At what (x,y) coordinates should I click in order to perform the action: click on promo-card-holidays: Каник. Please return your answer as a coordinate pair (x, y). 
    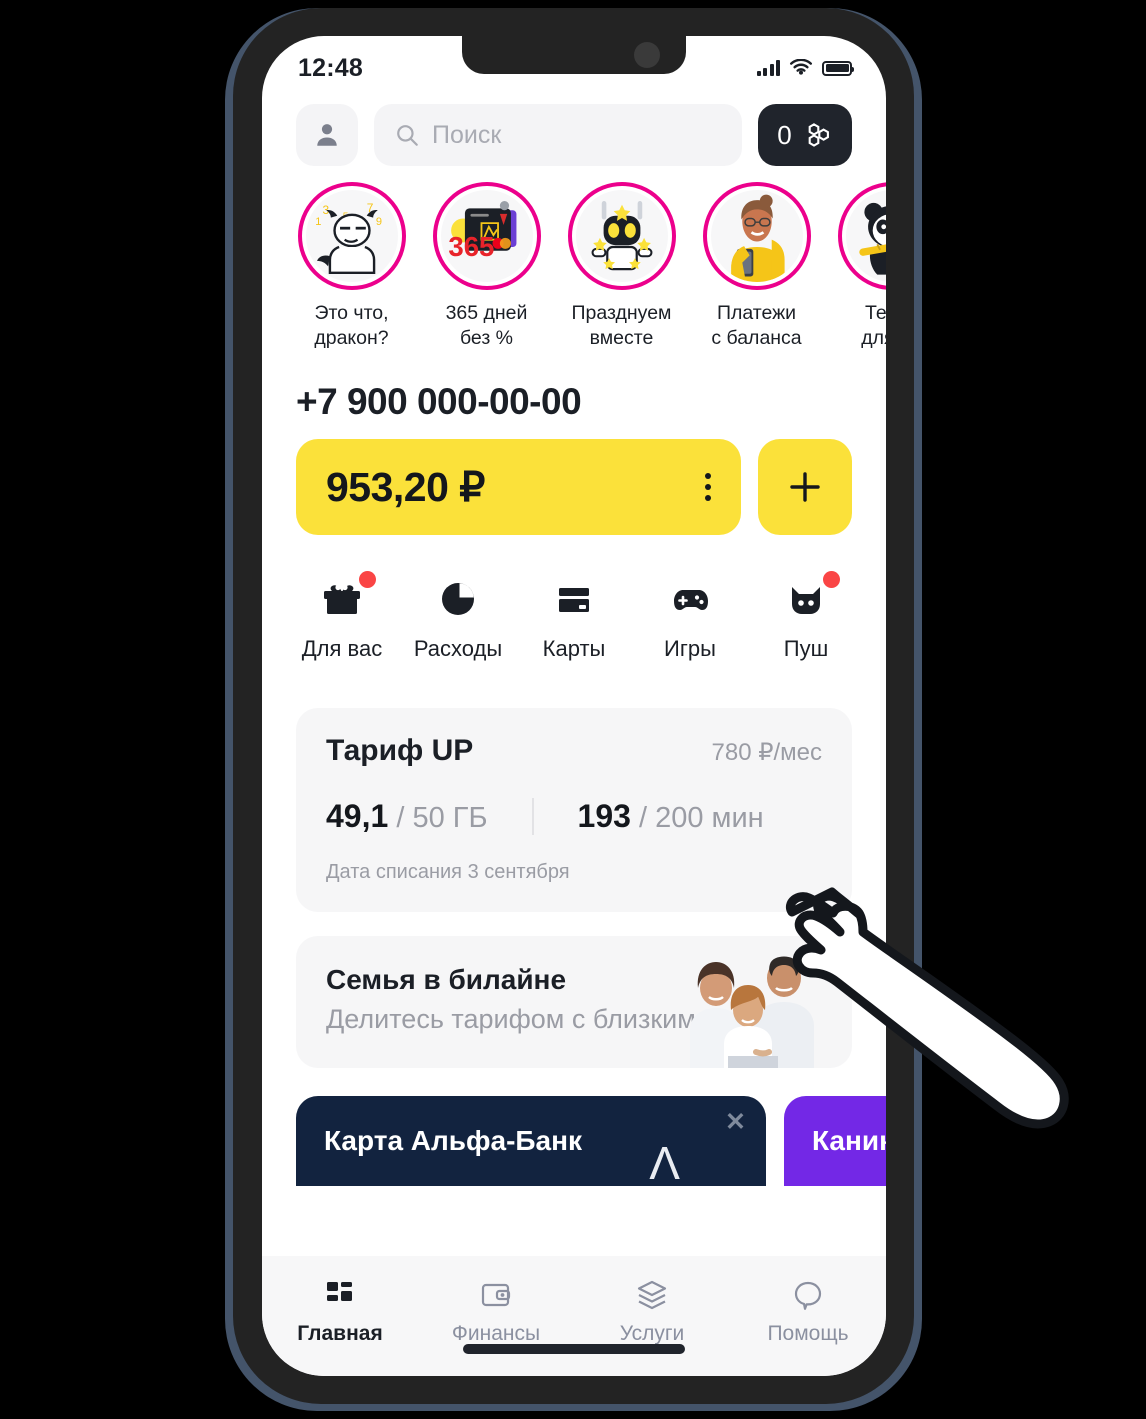
    Looking at the image, I should click on (835, 1140).